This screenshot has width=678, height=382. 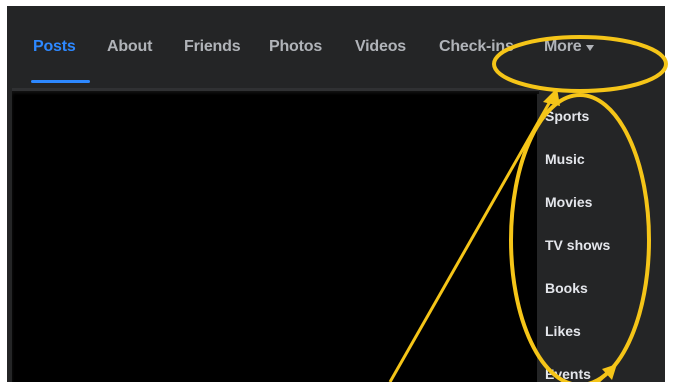 I want to click on tab-more: More, so click(x=569, y=47).